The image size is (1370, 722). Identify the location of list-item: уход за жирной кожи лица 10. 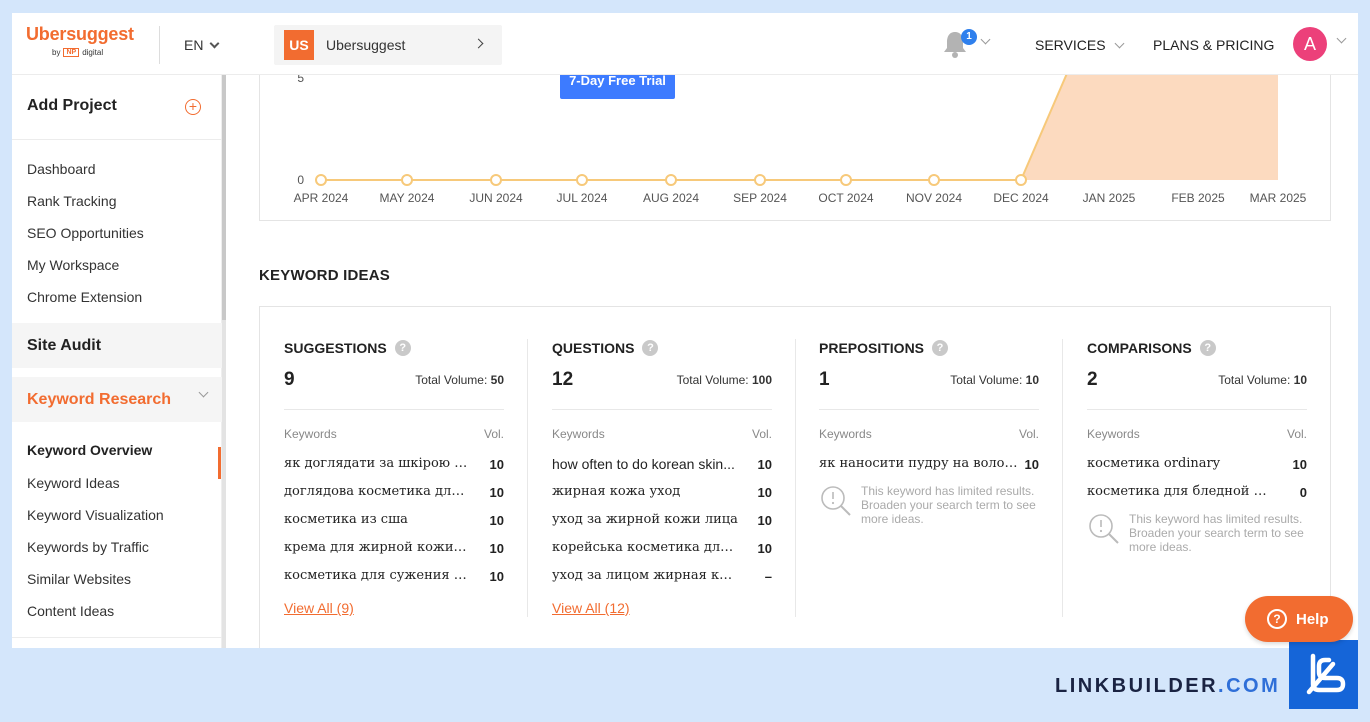
(662, 522).